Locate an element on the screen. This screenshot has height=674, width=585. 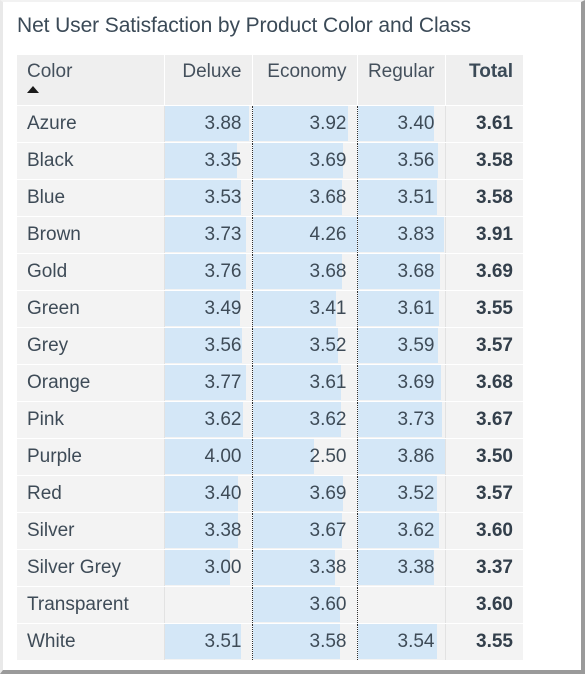
table-row: Orange 3.77 3.61 3.69 3.68 is located at coordinates (270, 383).